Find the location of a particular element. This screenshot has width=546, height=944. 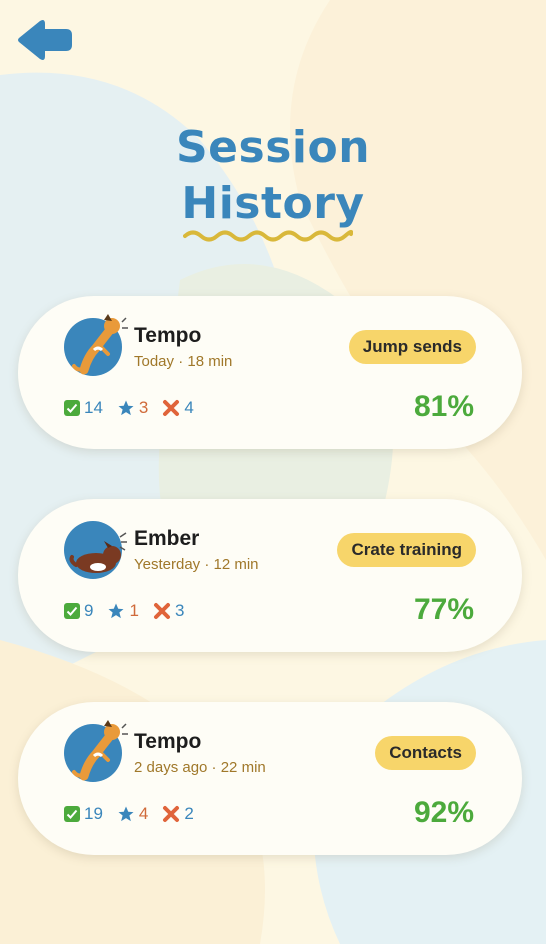

success-count: 9 is located at coordinates (89, 610).